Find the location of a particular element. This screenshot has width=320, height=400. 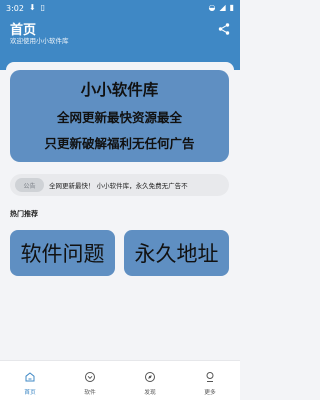

nav-item-more: 更多 is located at coordinates (210, 380).